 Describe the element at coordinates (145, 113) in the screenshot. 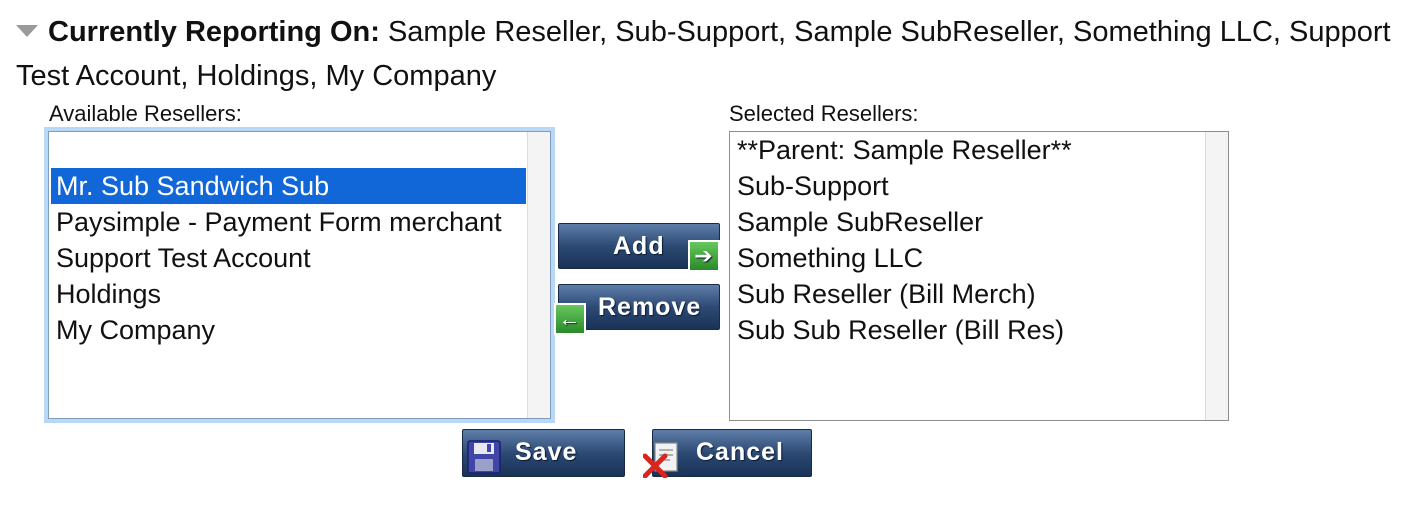

I see `available-resellers-label: Available Resellers:` at that location.